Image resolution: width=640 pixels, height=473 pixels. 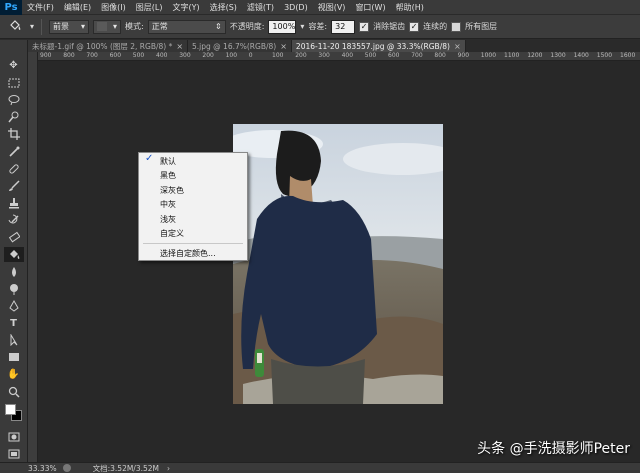 I want to click on pen-tool-icon, so click(x=14, y=306).